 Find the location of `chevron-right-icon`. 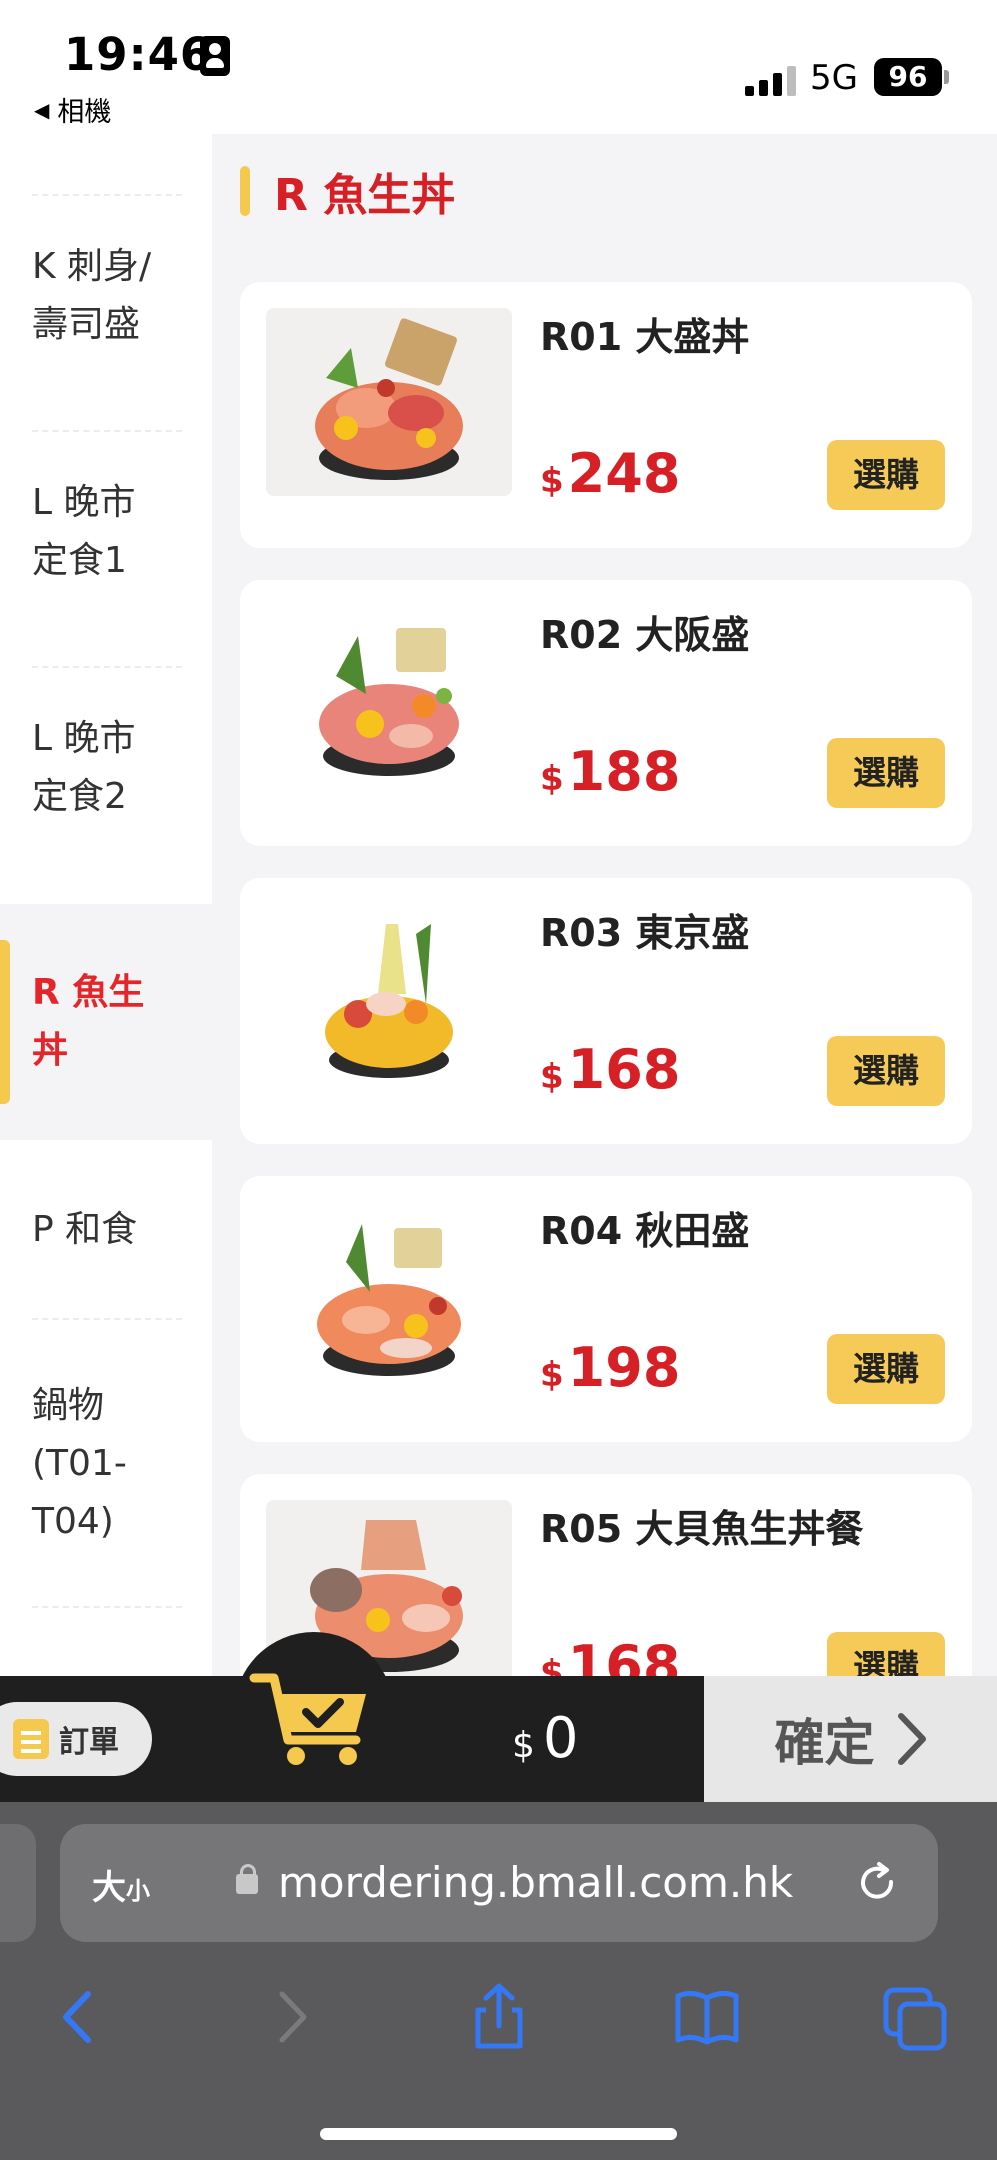

chevron-right-icon is located at coordinates (911, 1739).